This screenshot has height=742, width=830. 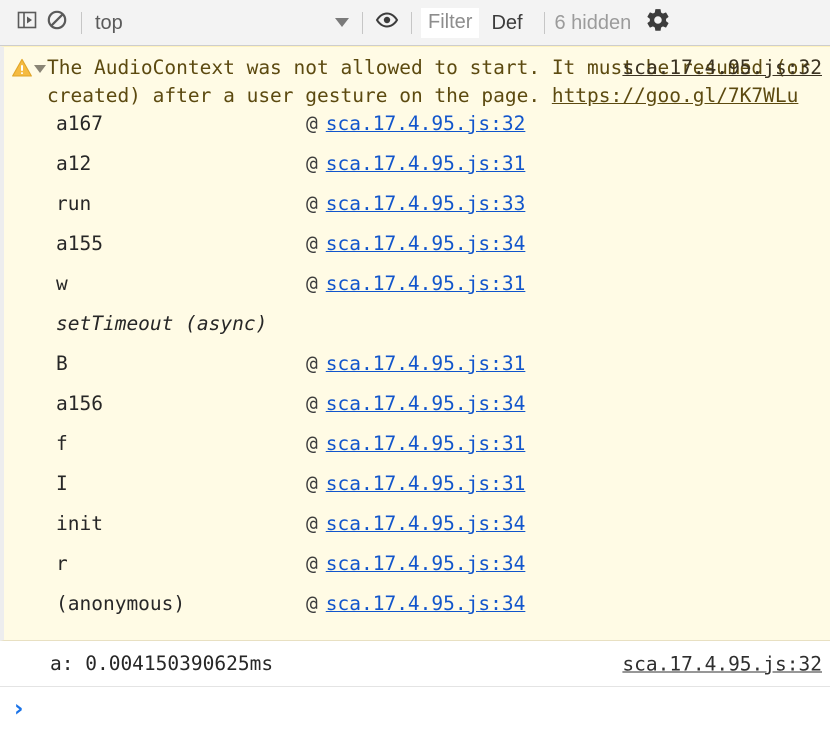 What do you see at coordinates (109, 22) in the screenshot?
I see `execution-context-label: top` at bounding box center [109, 22].